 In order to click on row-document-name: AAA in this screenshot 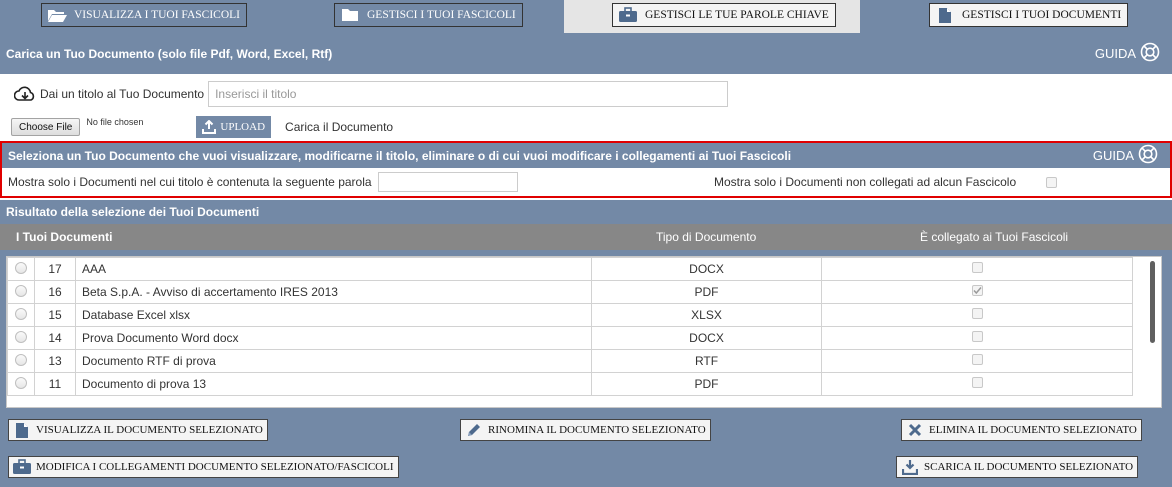, I will do `click(333, 269)`.